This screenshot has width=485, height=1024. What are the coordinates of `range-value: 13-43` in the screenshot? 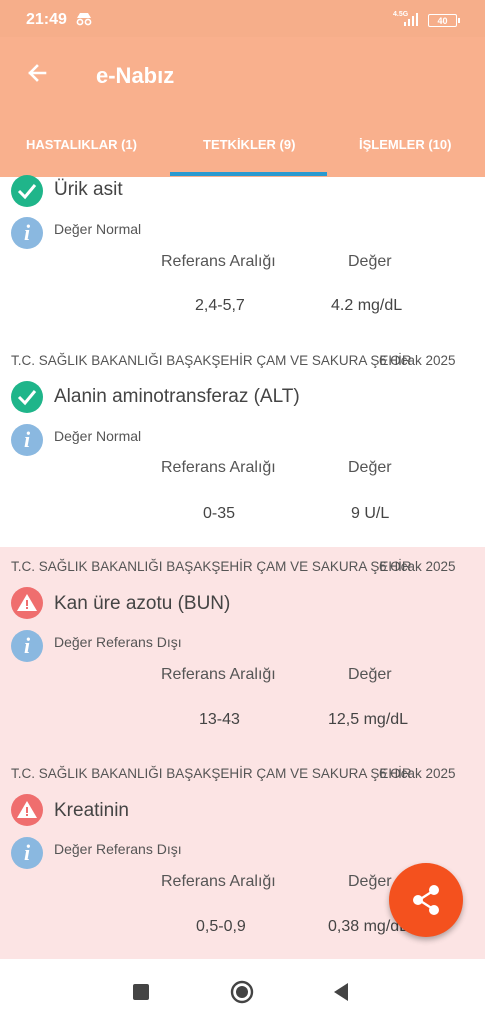 It's located at (219, 719).